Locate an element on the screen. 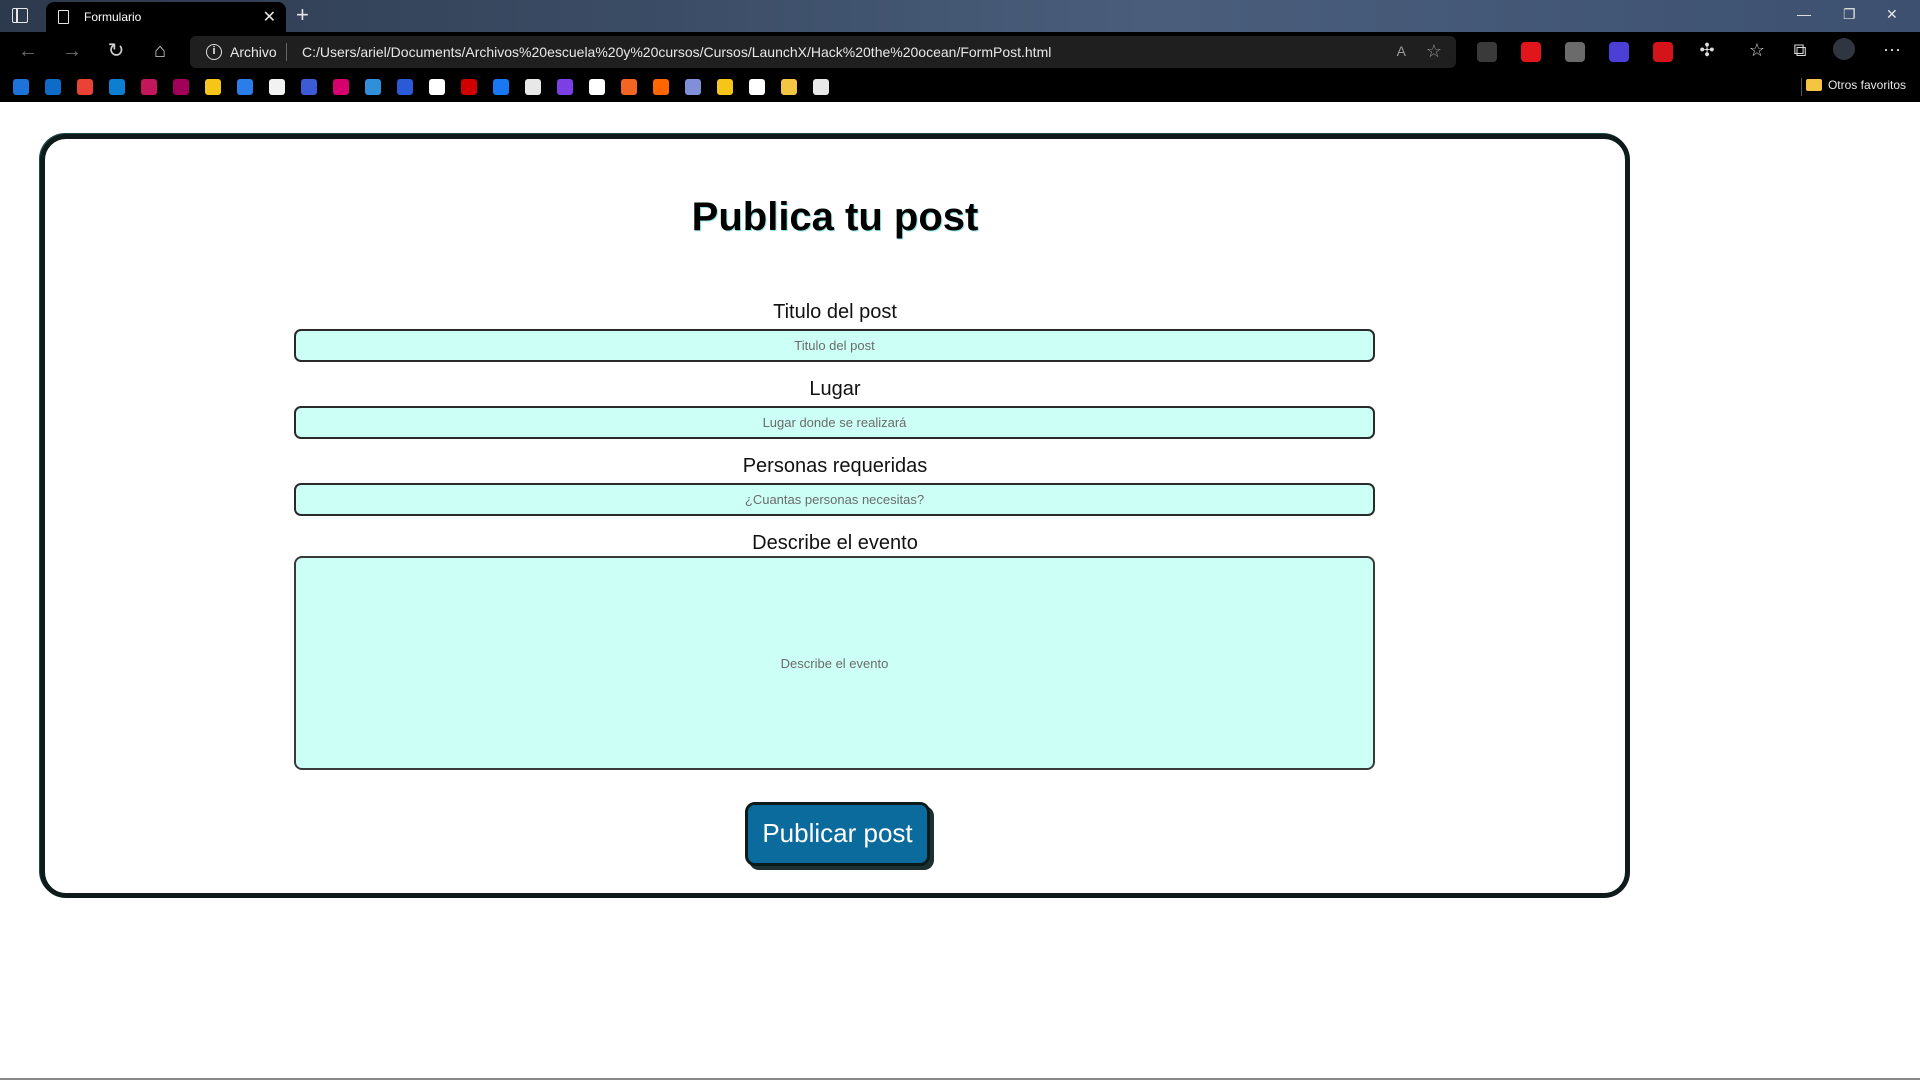 This screenshot has width=1920, height=1080. folder-icon is located at coordinates (1813, 85).